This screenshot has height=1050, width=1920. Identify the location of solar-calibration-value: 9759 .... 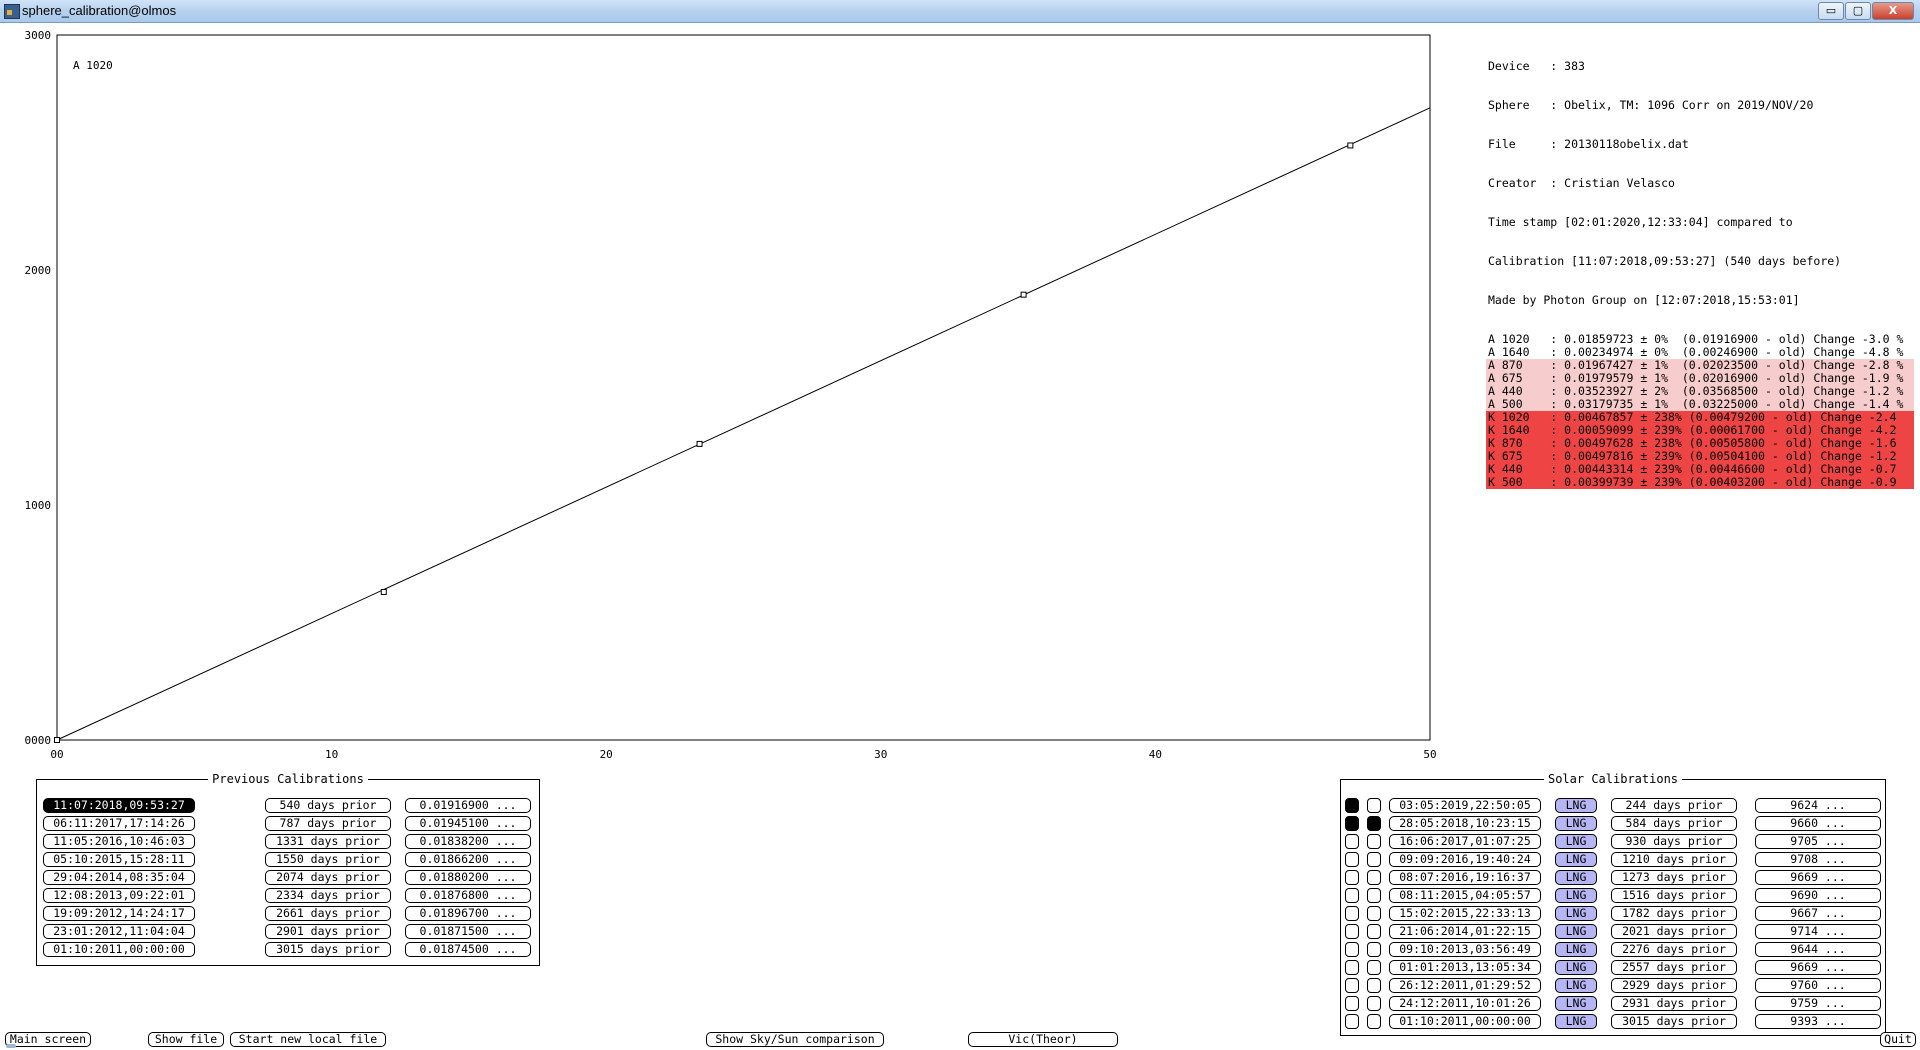
(1818, 1003).